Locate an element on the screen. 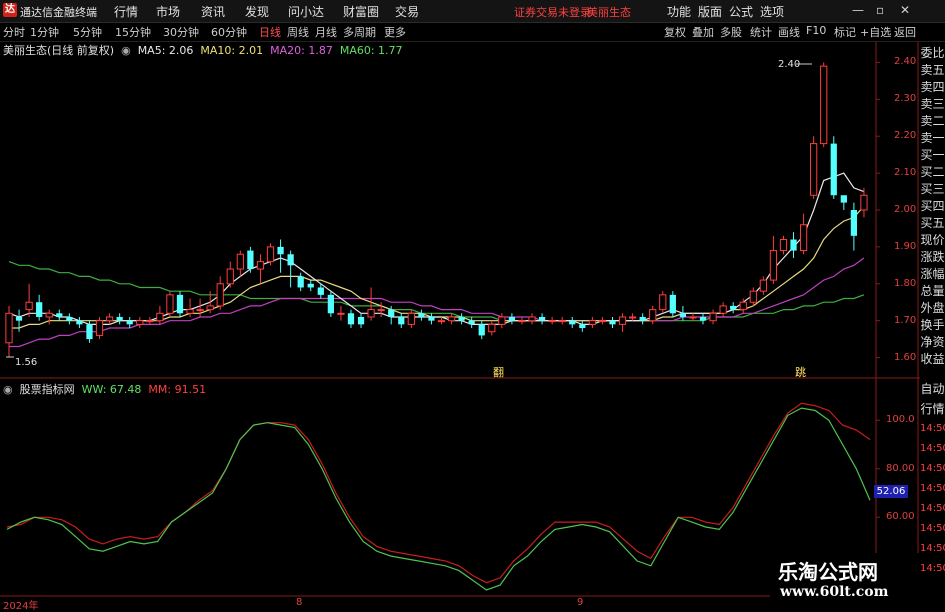  y-tick-label: 1.70 is located at coordinates (905, 320).